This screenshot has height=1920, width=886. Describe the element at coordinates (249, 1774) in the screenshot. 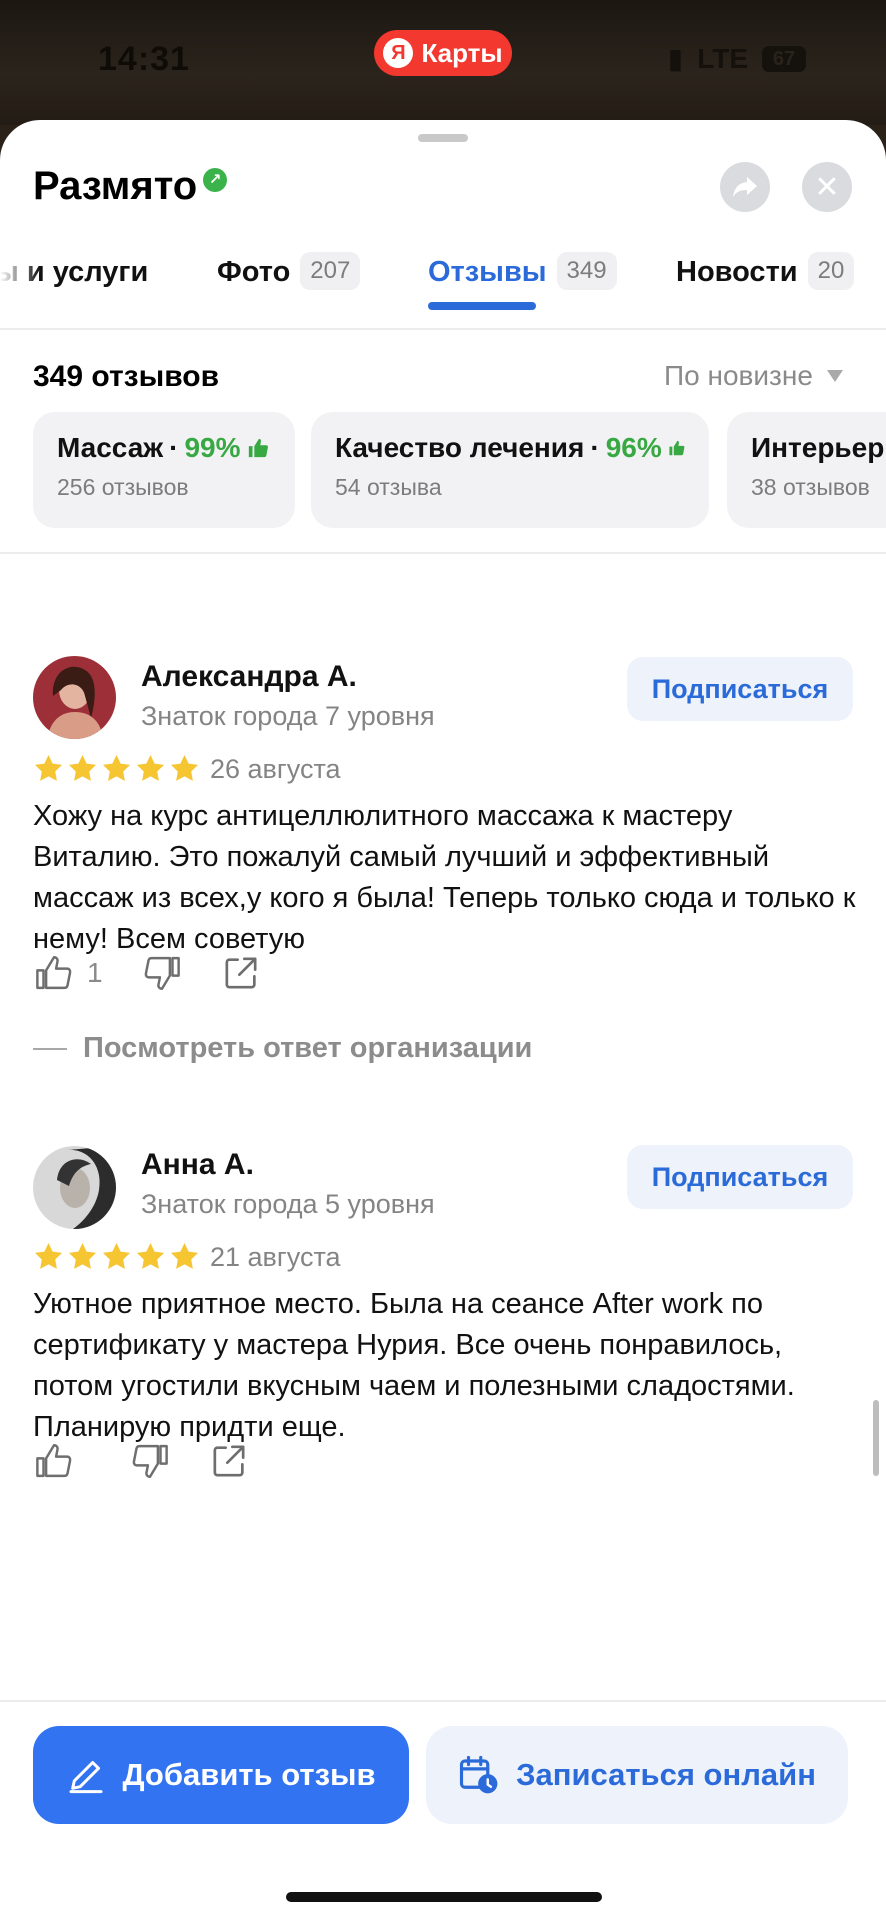

I see `add-review-label: Добавить отзыв` at that location.